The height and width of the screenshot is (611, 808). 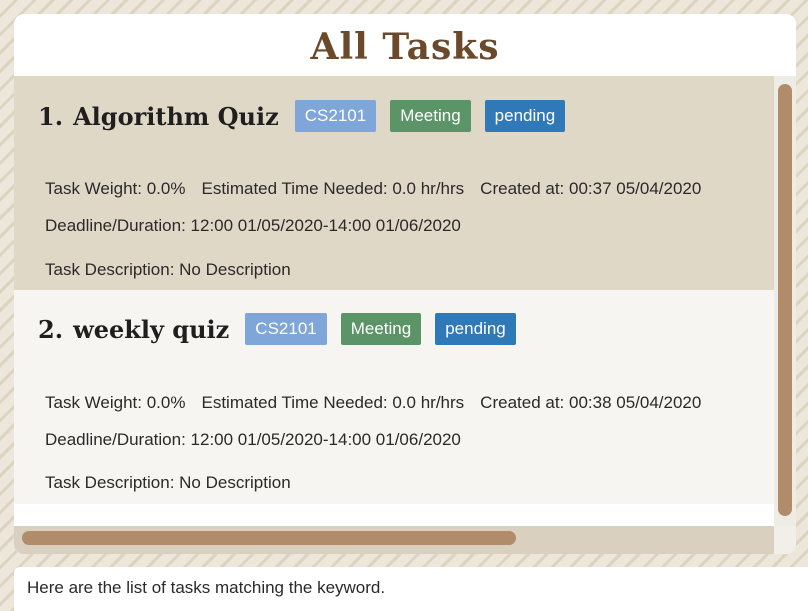 I want to click on task-title: 1. Algorithm Quiz, so click(x=158, y=116).